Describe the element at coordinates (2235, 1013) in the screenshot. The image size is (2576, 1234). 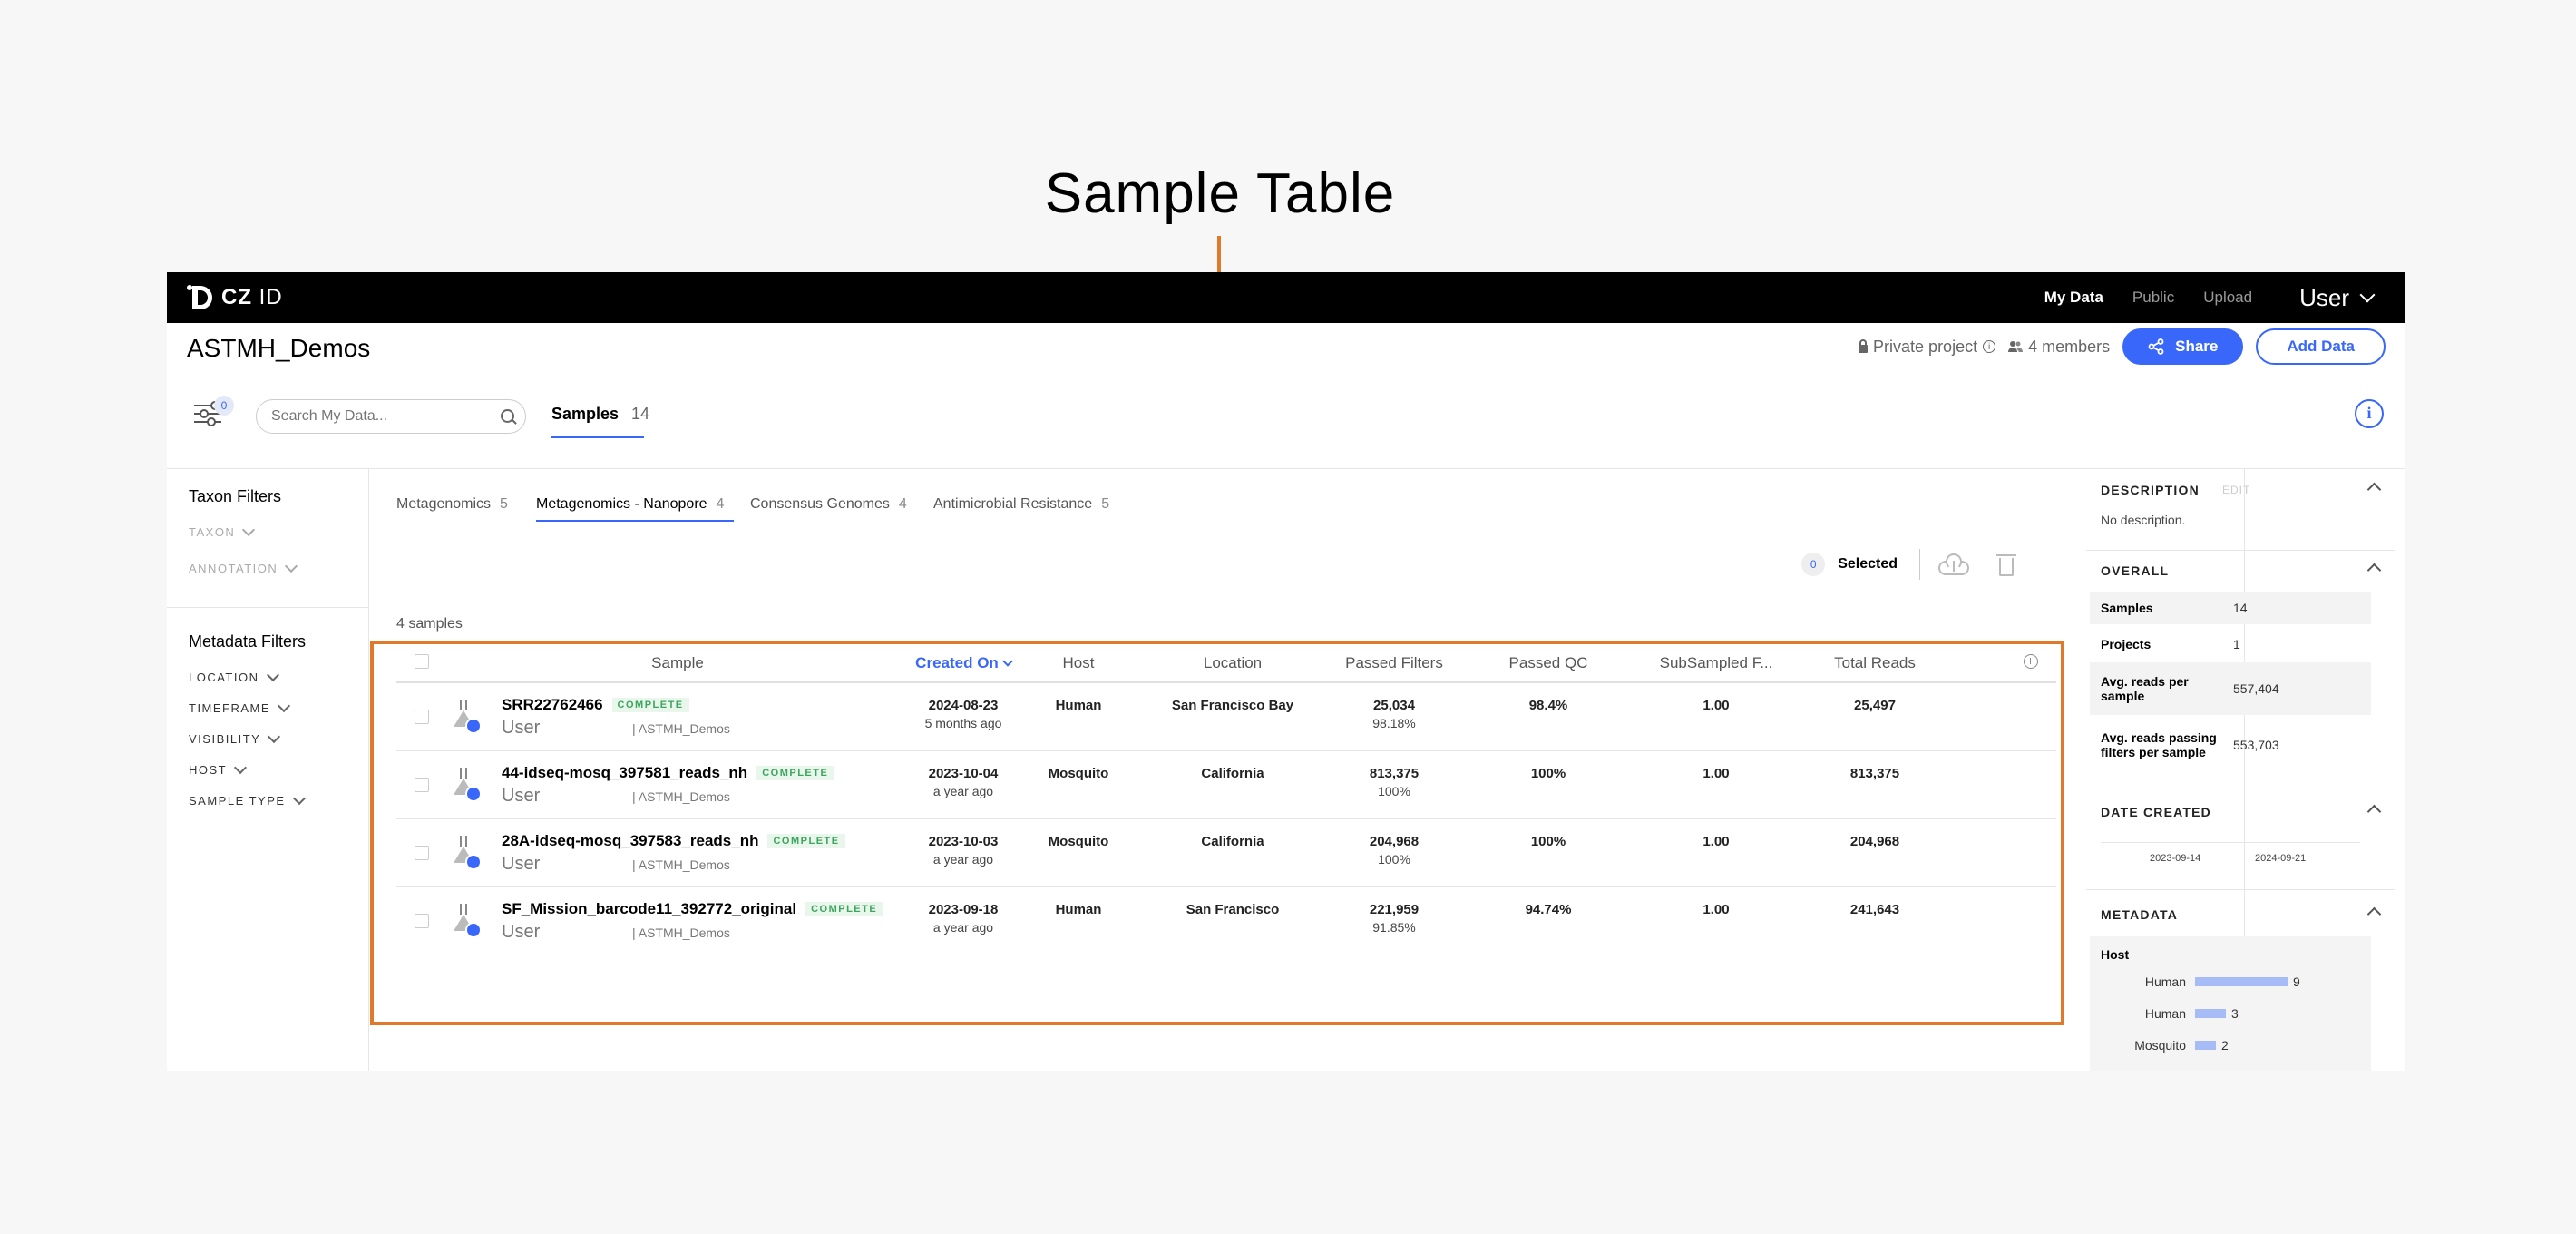
I see `host-histogram-count: 3` at that location.